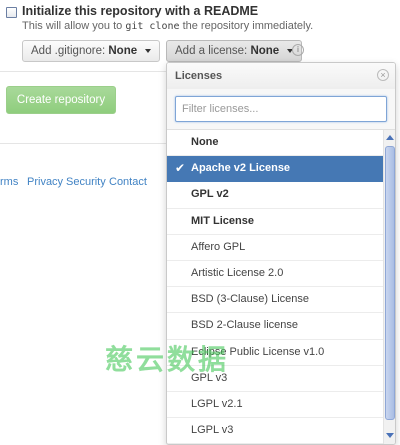  Describe the element at coordinates (244, 325) in the screenshot. I see `license-option-label: BSD 2-Clause license` at that location.